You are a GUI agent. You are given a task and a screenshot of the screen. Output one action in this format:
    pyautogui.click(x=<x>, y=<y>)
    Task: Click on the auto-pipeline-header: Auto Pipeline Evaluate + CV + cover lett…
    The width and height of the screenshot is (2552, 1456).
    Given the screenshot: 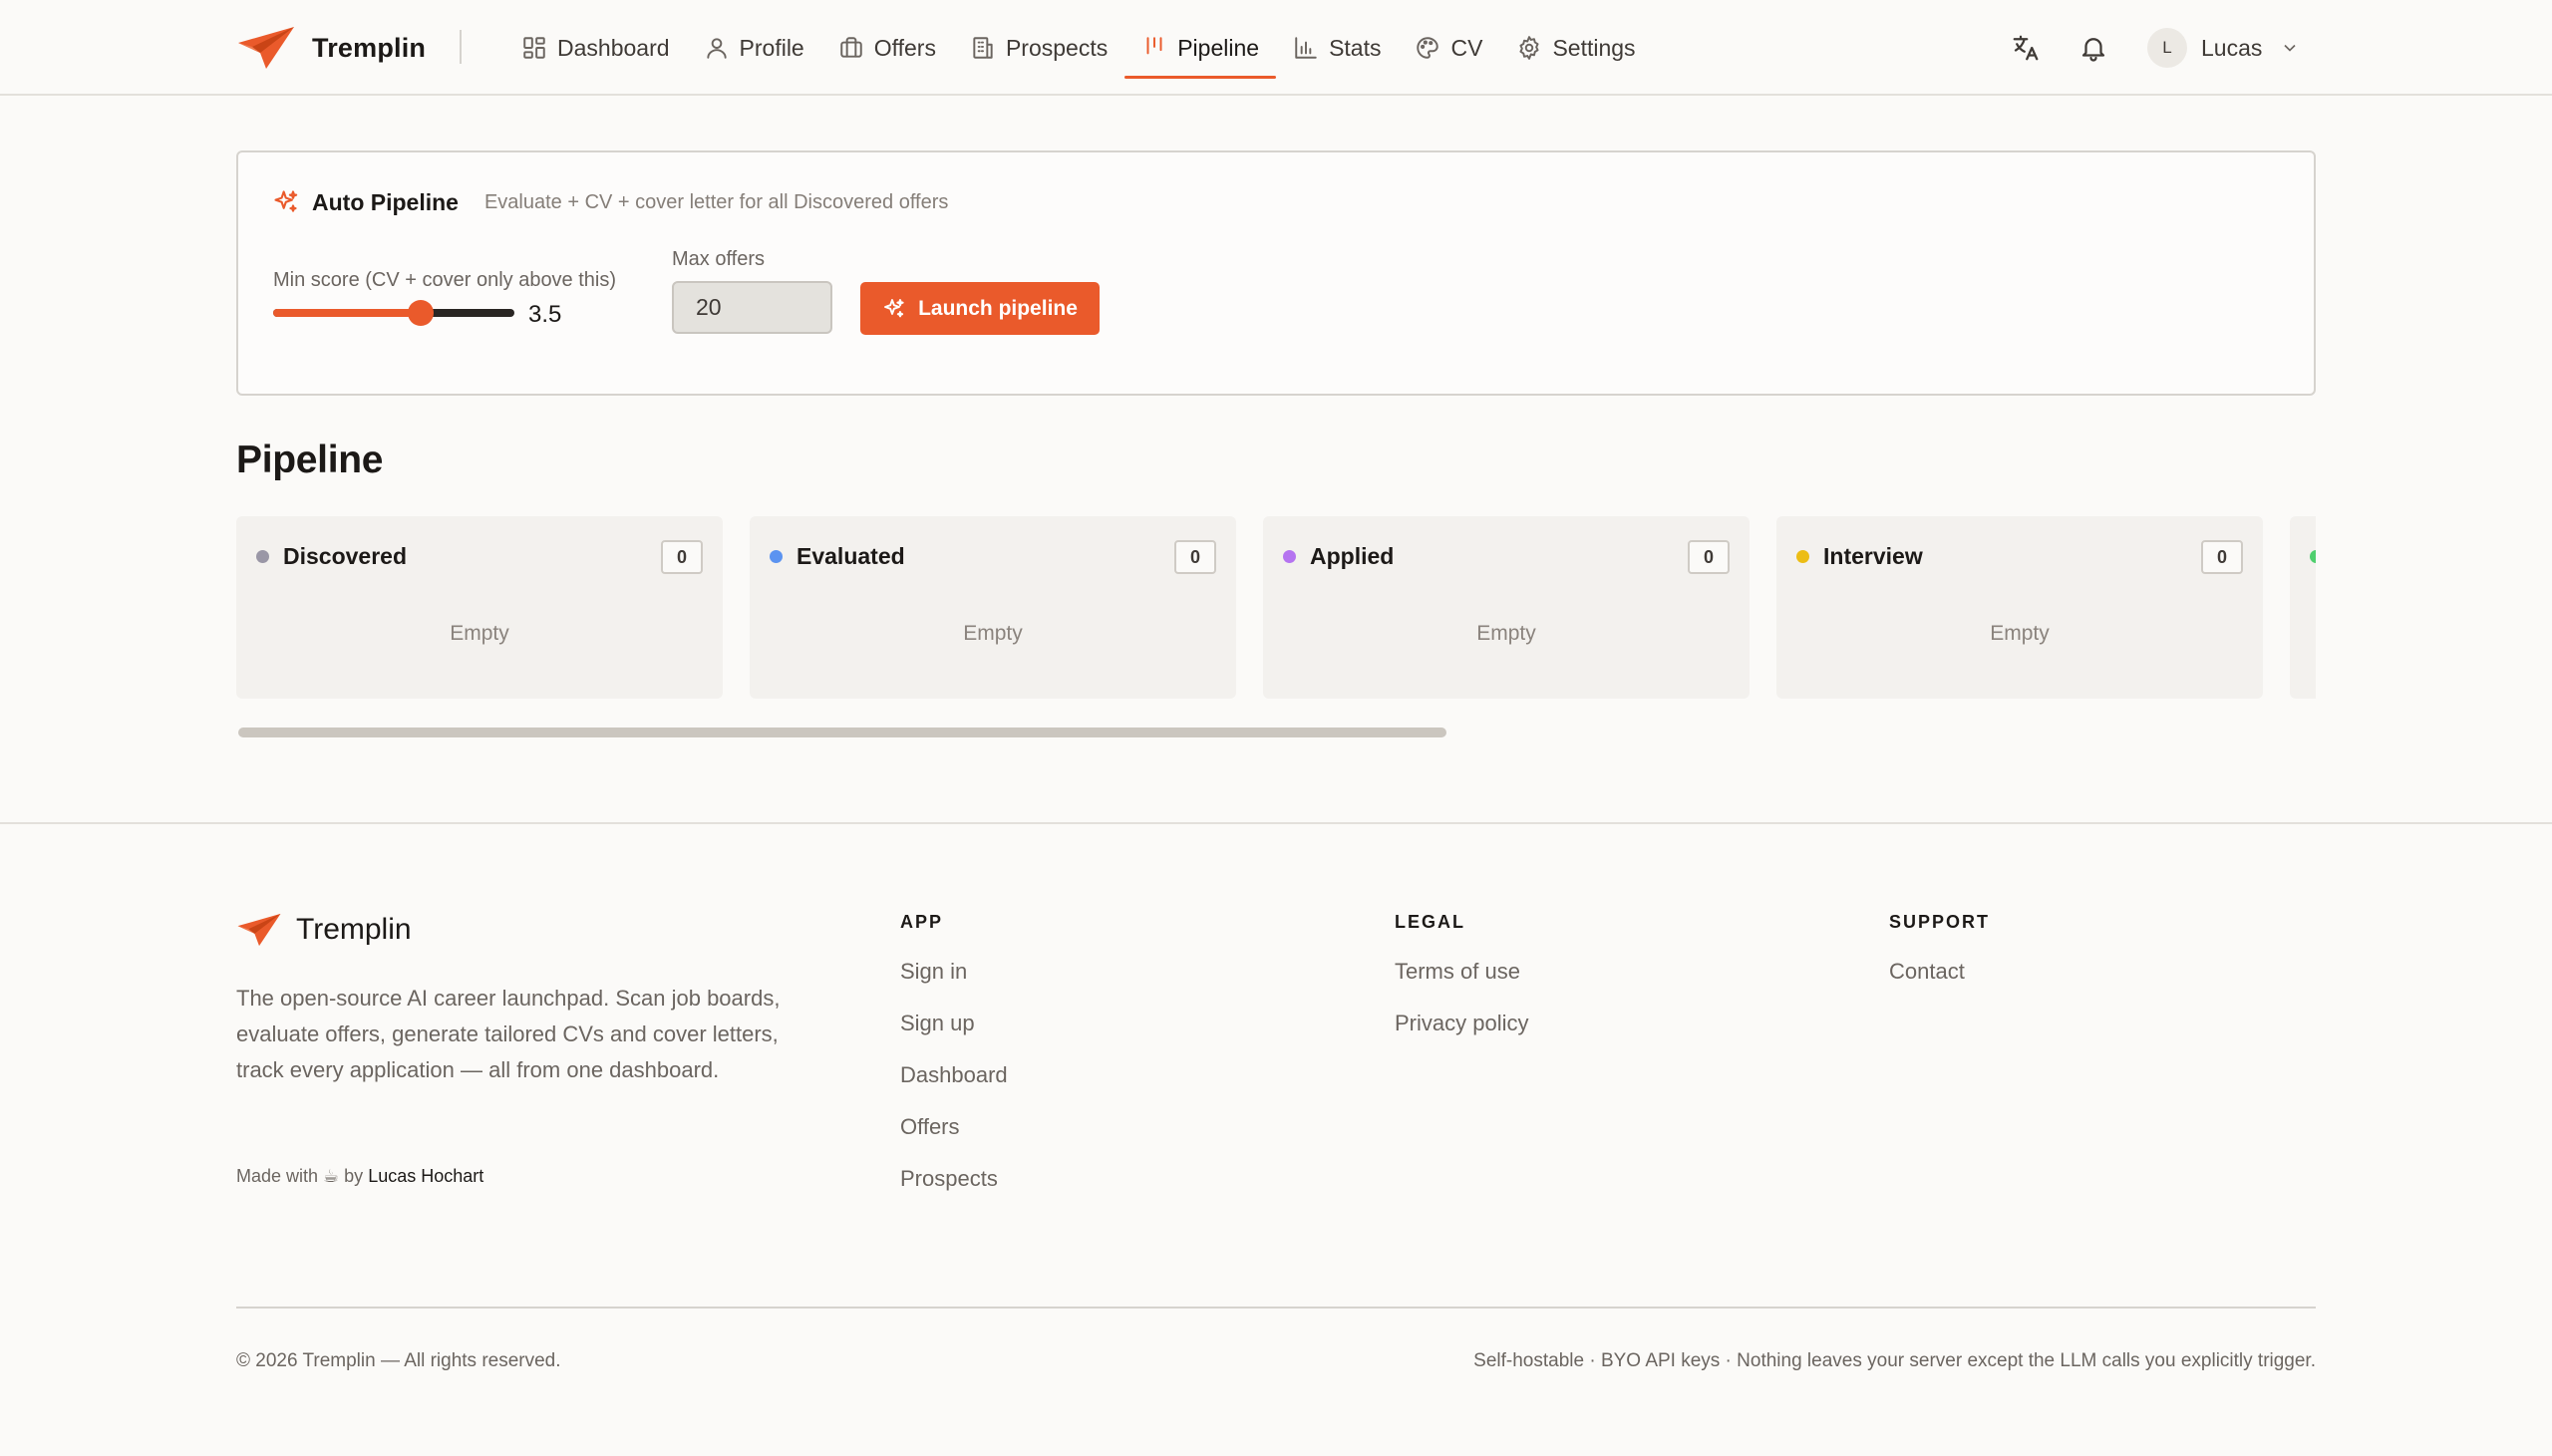 What is the action you would take?
    pyautogui.click(x=610, y=202)
    